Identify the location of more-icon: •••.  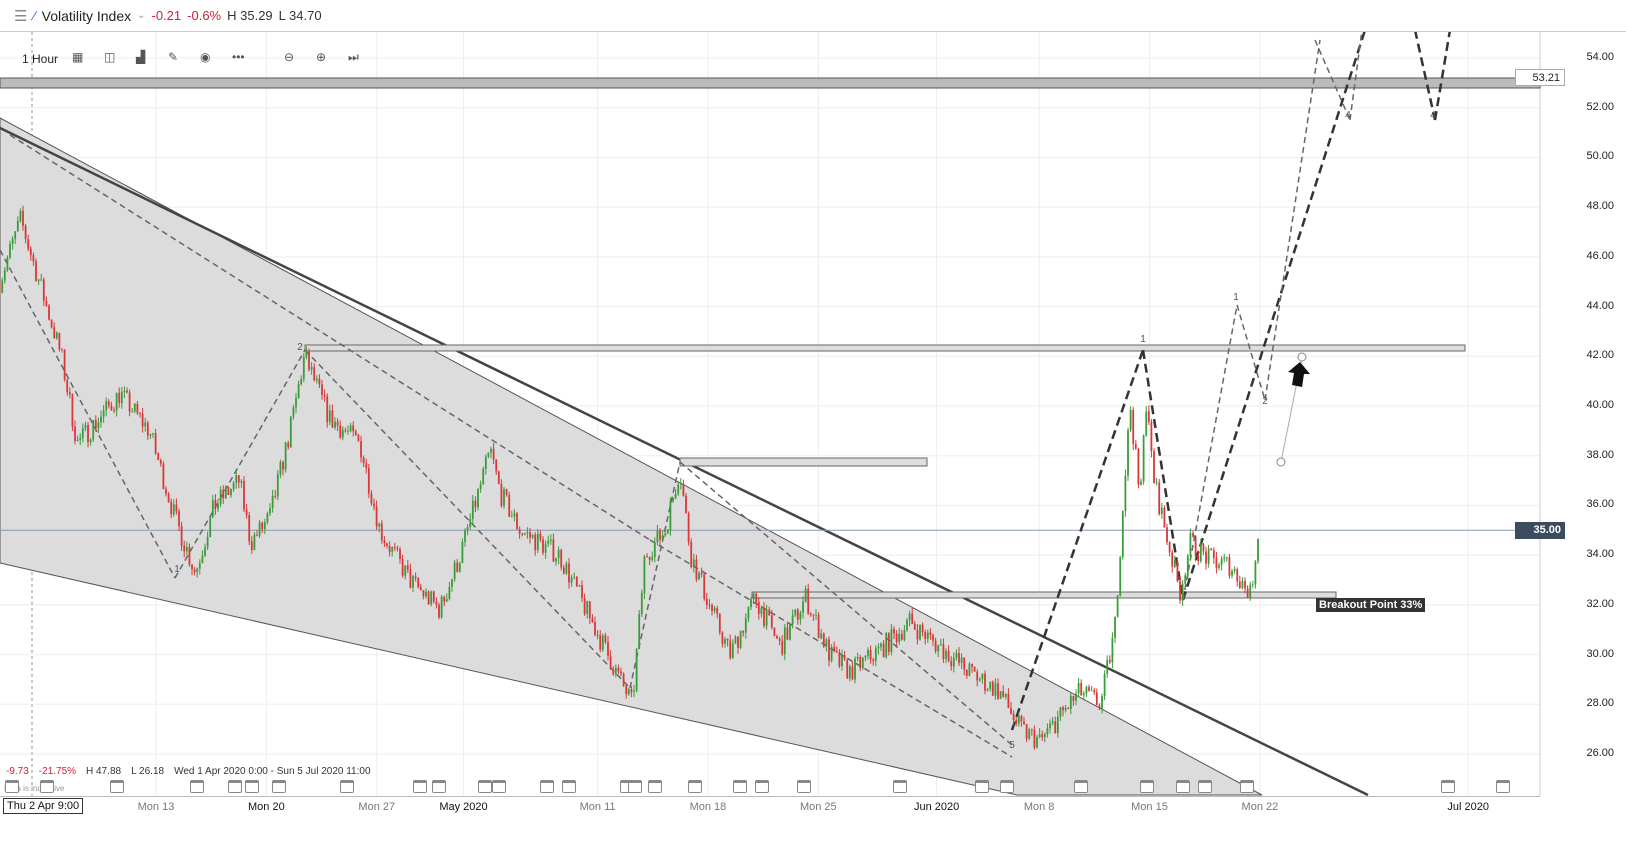
(241, 59).